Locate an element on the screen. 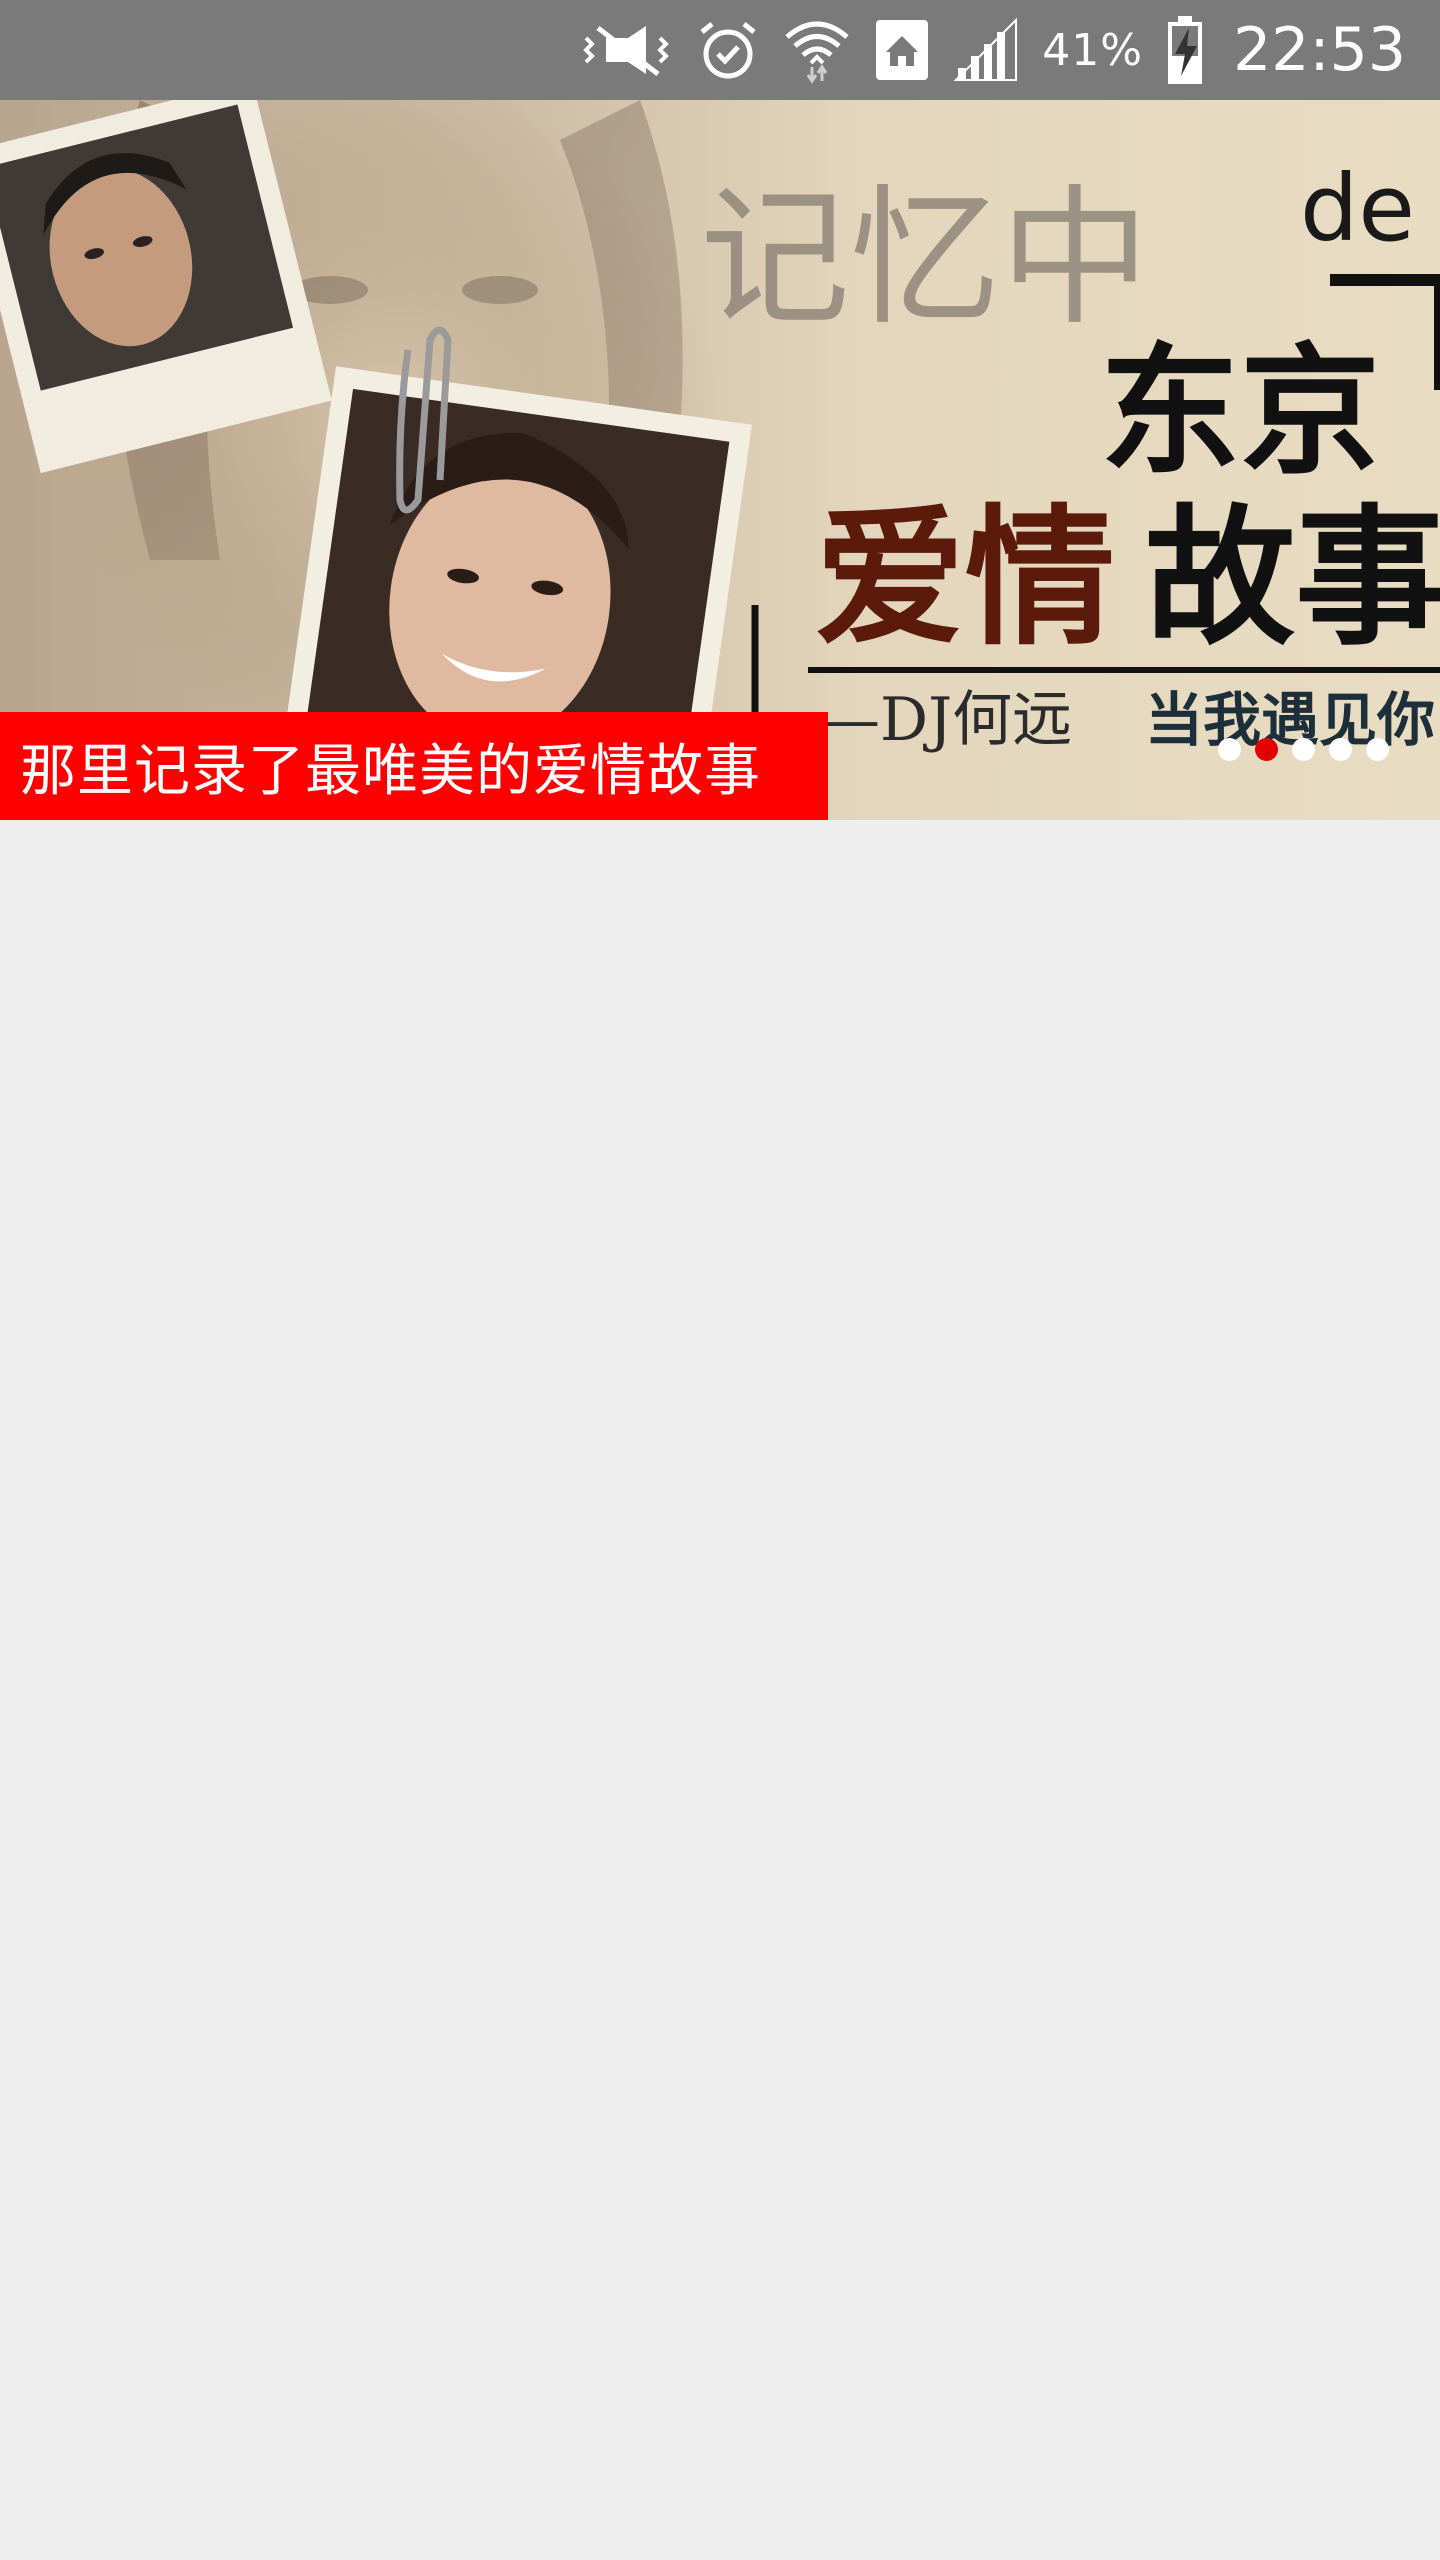  status-bar: 41% 22:53 is located at coordinates (720, 50).